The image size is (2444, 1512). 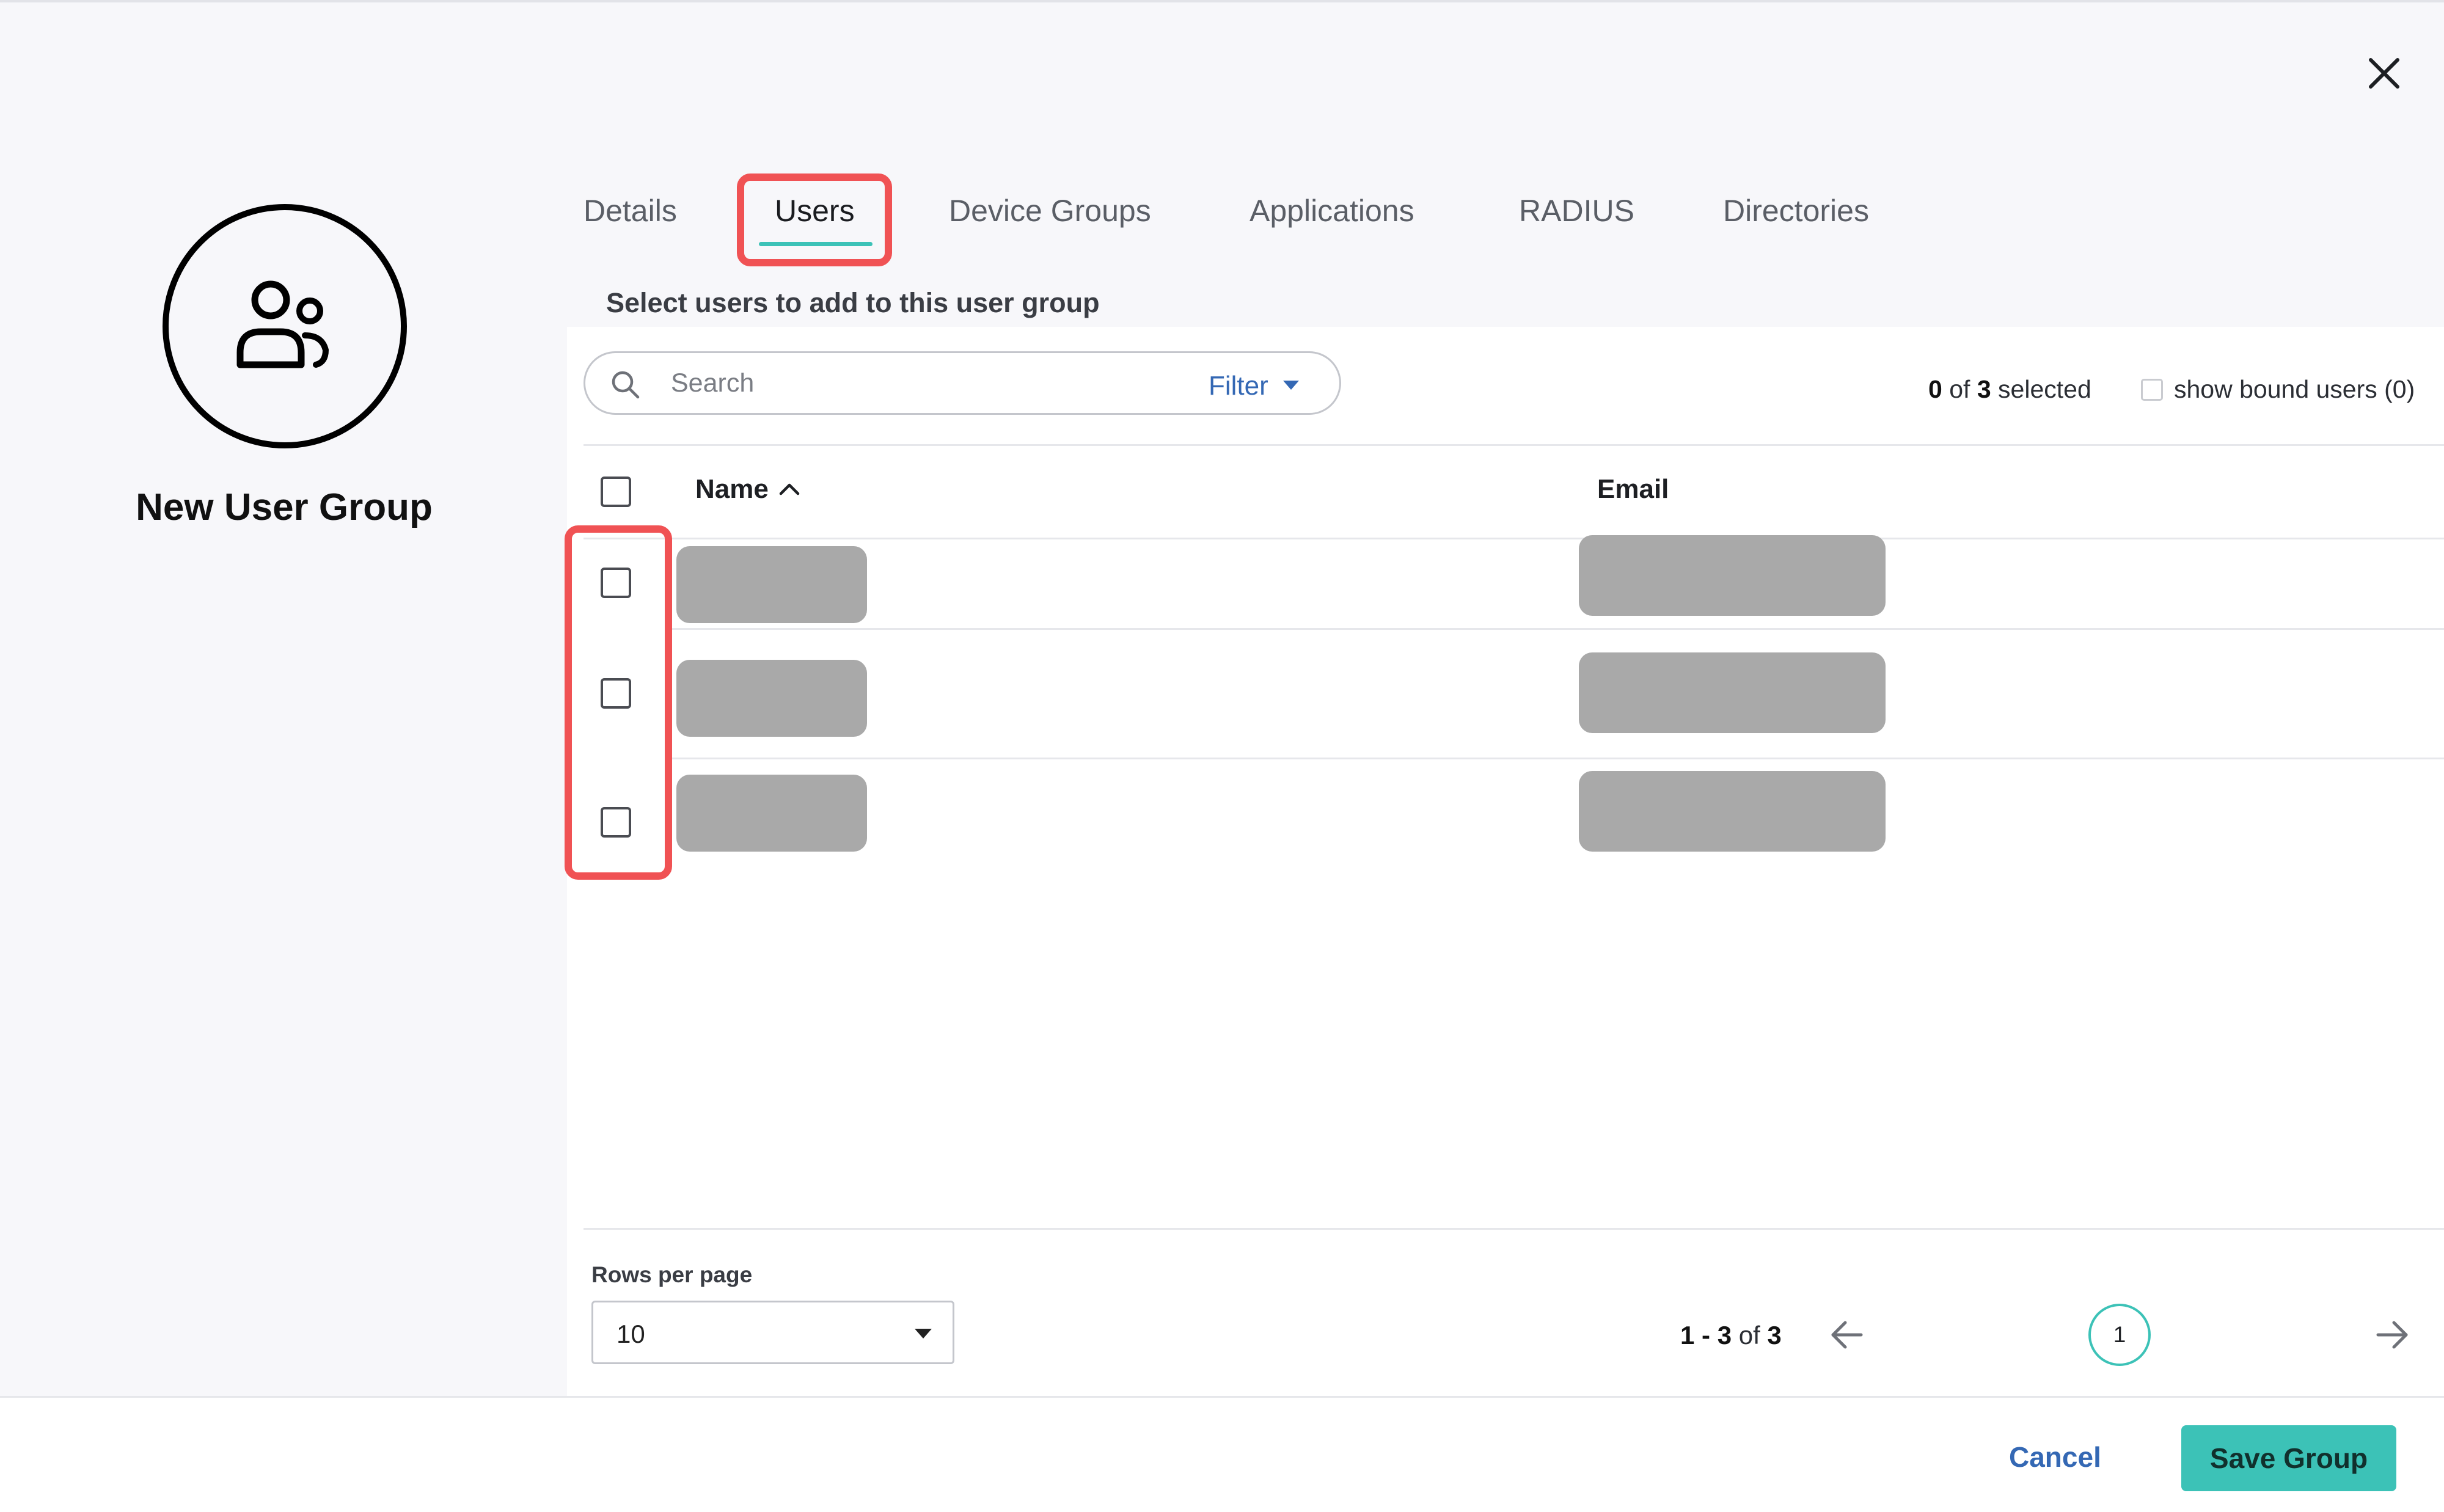 I want to click on rows-per-page-value: 10, so click(x=630, y=1334).